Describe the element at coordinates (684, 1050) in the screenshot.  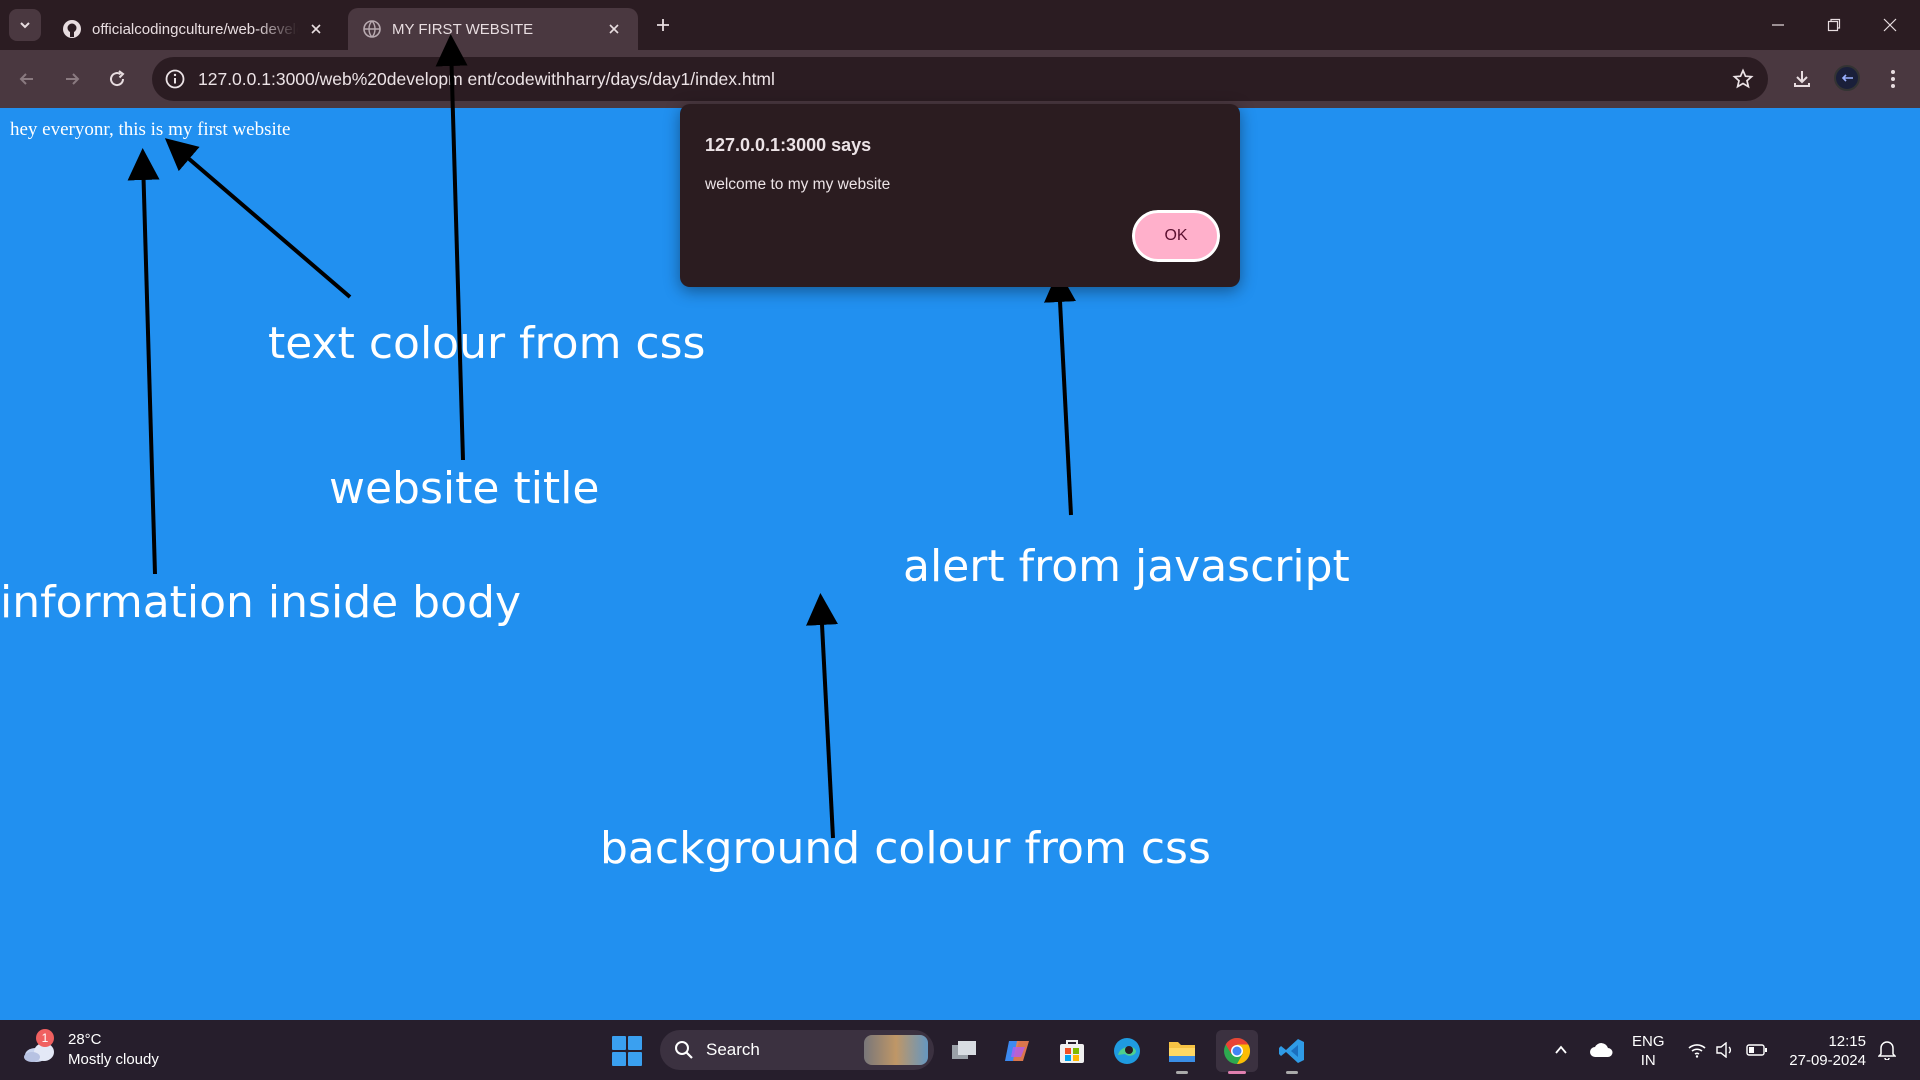
I see `search-icon` at that location.